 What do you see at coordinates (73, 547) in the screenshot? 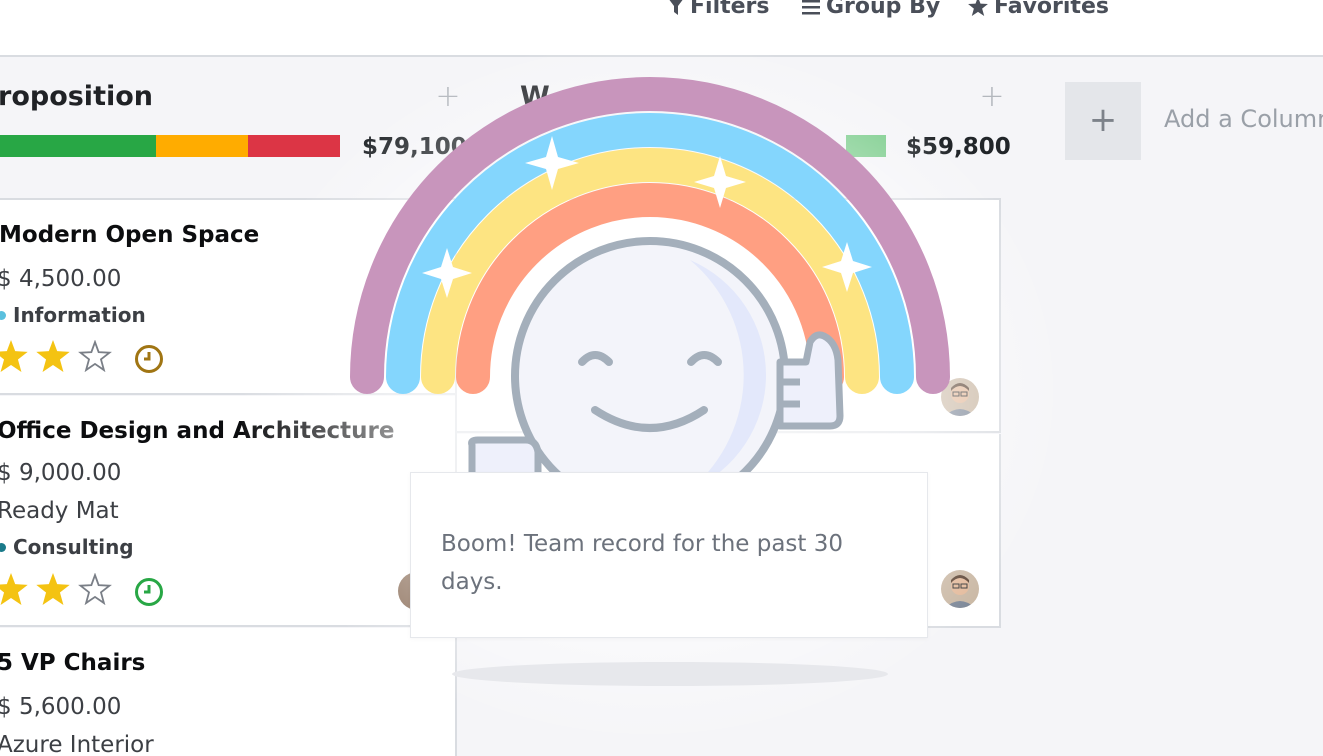
I see `tag-label: Consulting` at bounding box center [73, 547].